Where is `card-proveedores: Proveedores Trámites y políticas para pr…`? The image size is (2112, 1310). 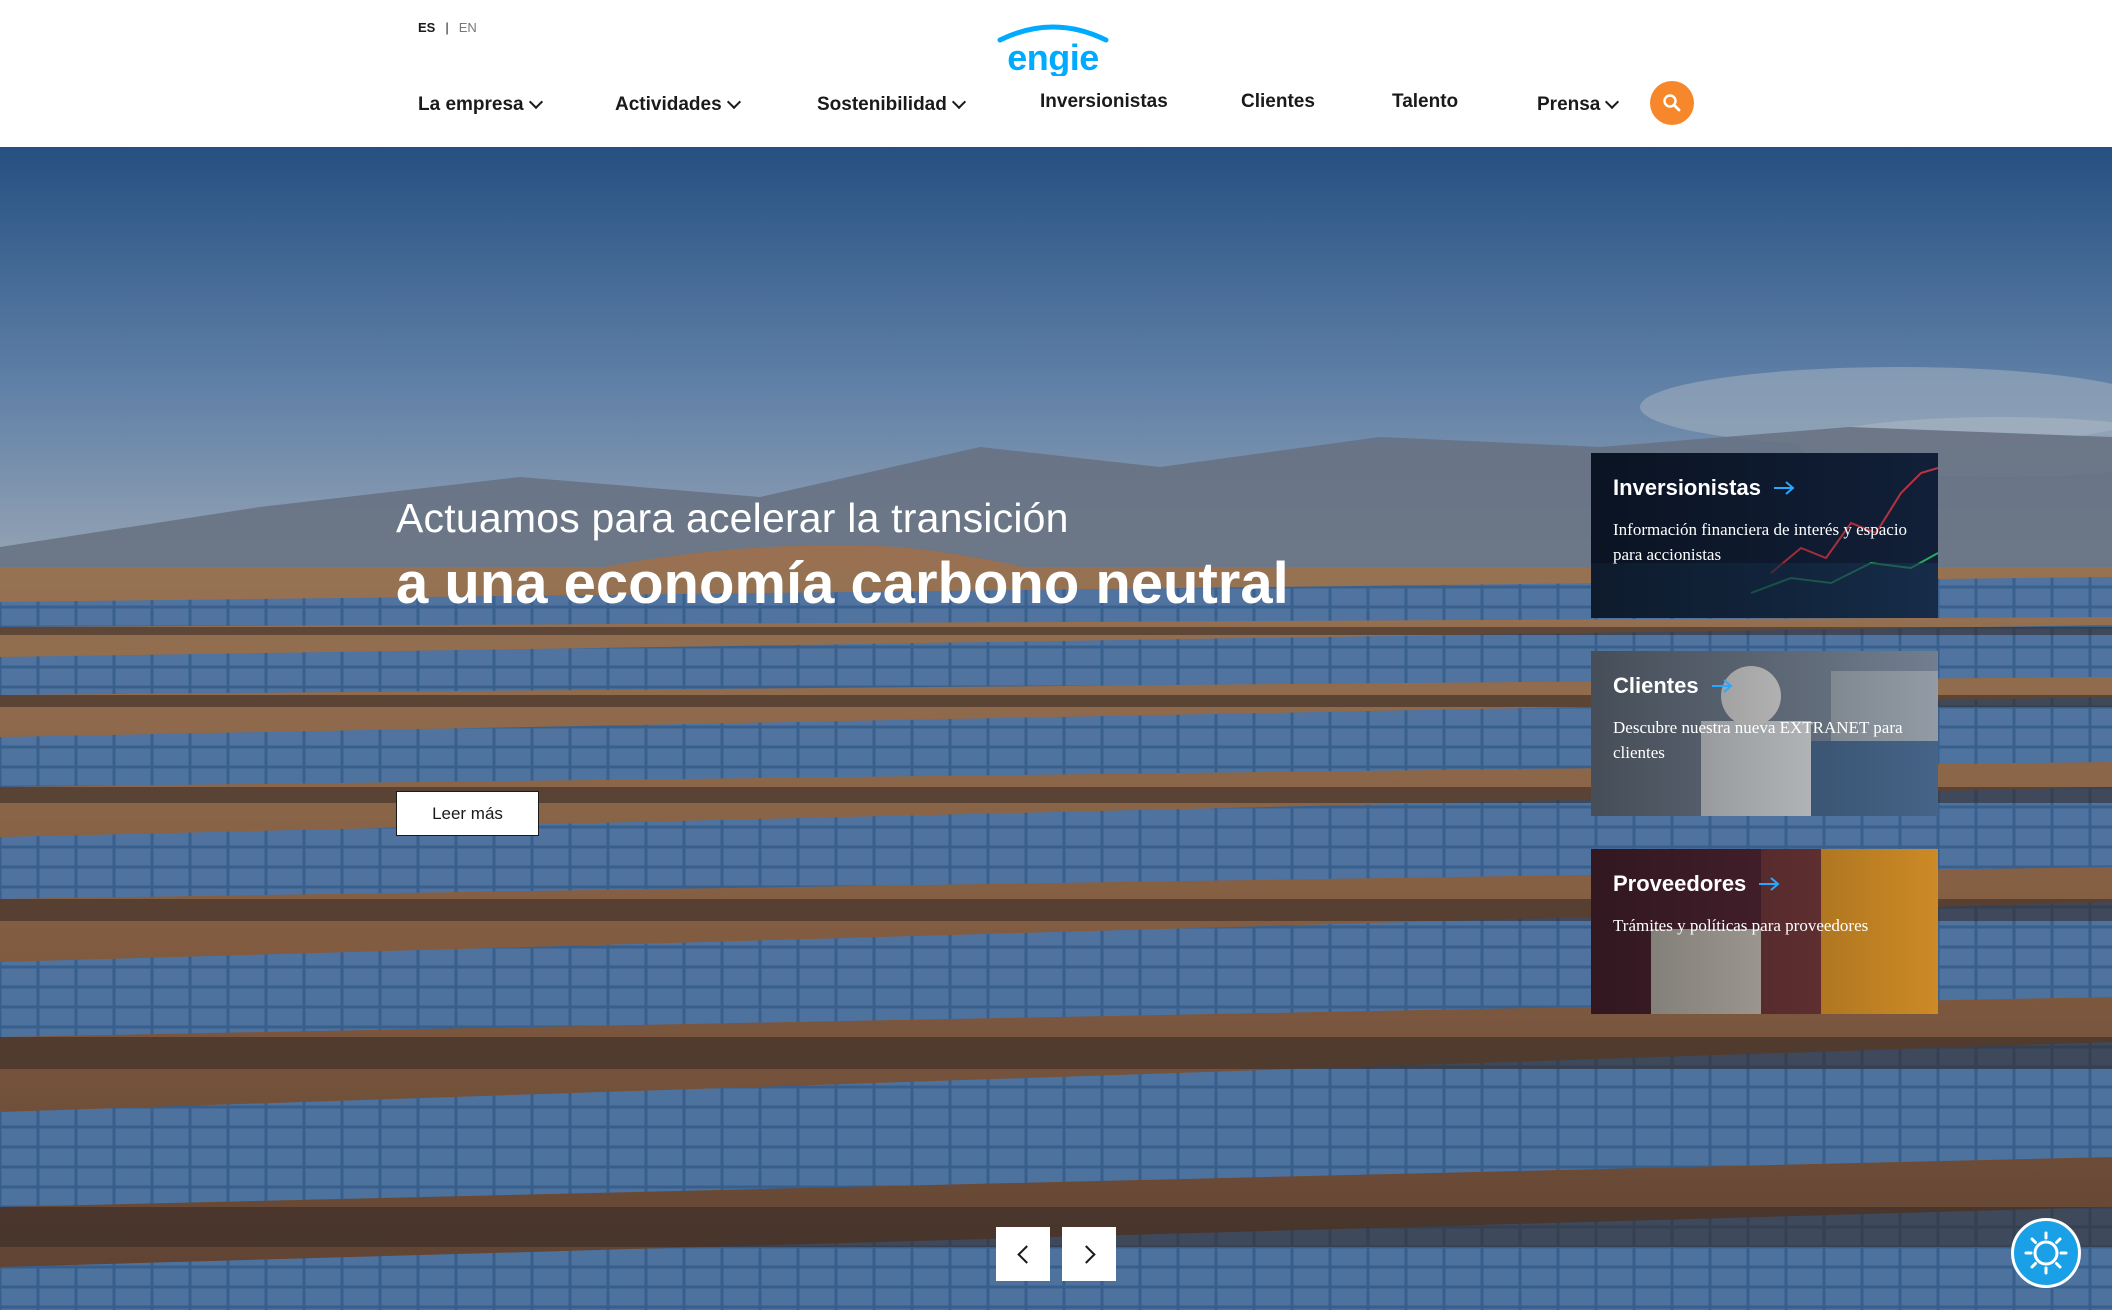
card-proveedores: Proveedores Trámites y políticas para pr… is located at coordinates (1764, 931).